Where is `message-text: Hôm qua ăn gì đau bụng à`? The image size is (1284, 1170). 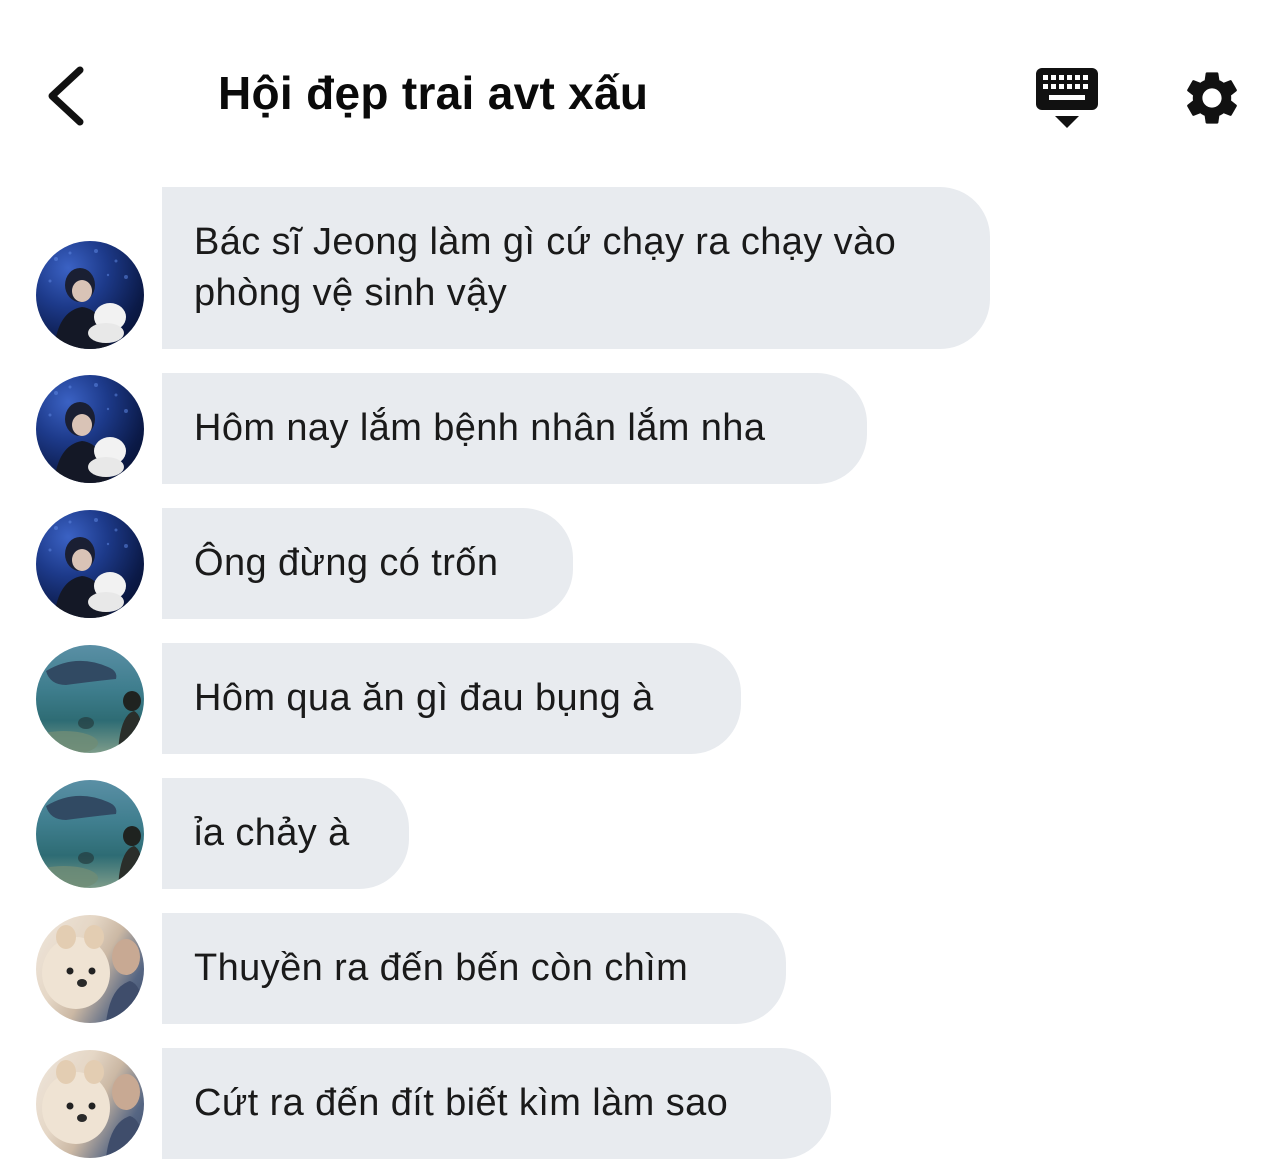 message-text: Hôm qua ăn gì đau bụng à is located at coordinates (424, 698).